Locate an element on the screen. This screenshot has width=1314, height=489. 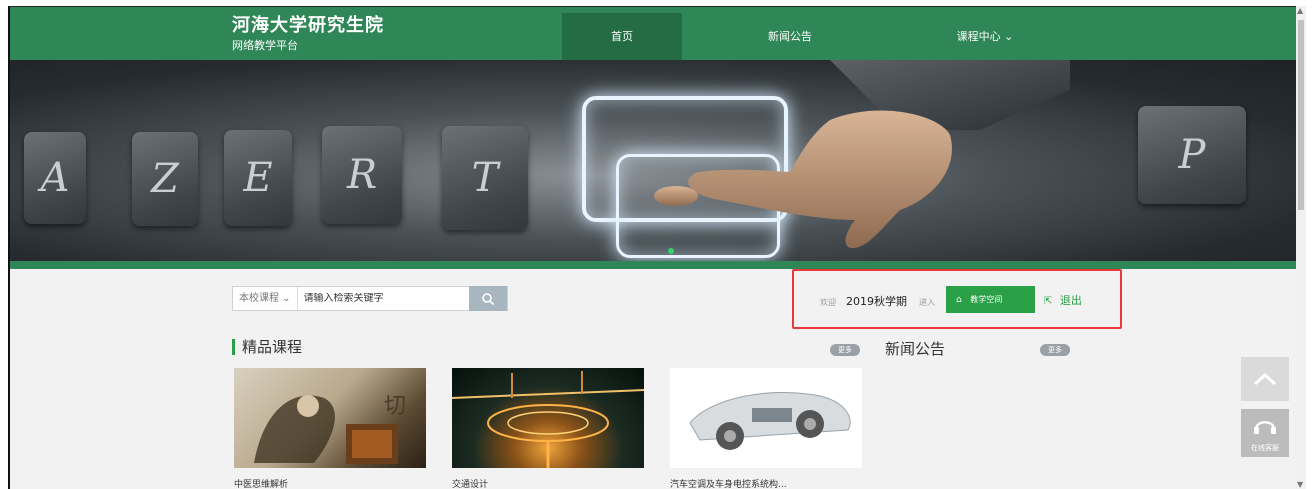
teaching-space-label: 教学空间 is located at coordinates (986, 299).